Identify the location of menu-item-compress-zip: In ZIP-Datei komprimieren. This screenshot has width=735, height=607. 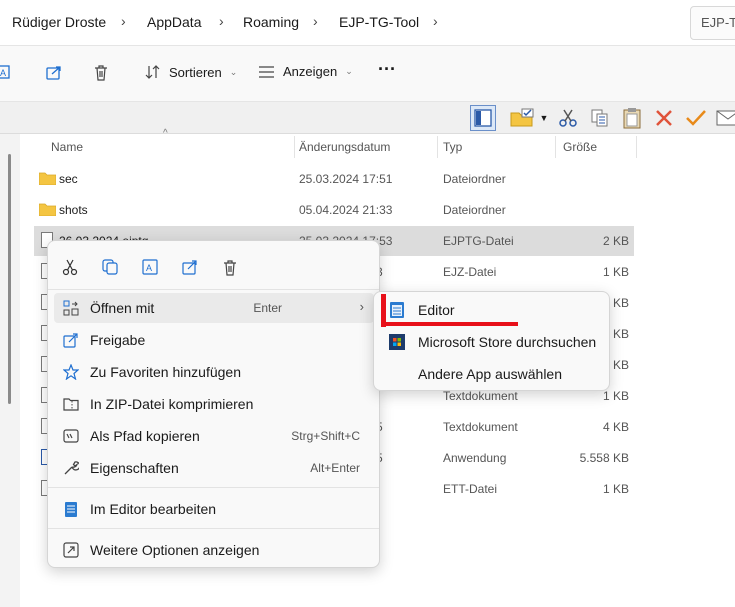
(214, 404).